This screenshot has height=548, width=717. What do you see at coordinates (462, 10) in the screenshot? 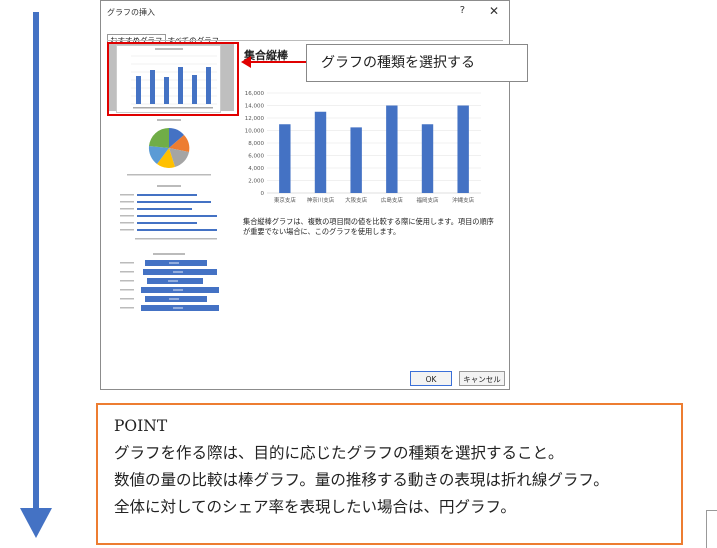
I see `help-button: ?` at bounding box center [462, 10].